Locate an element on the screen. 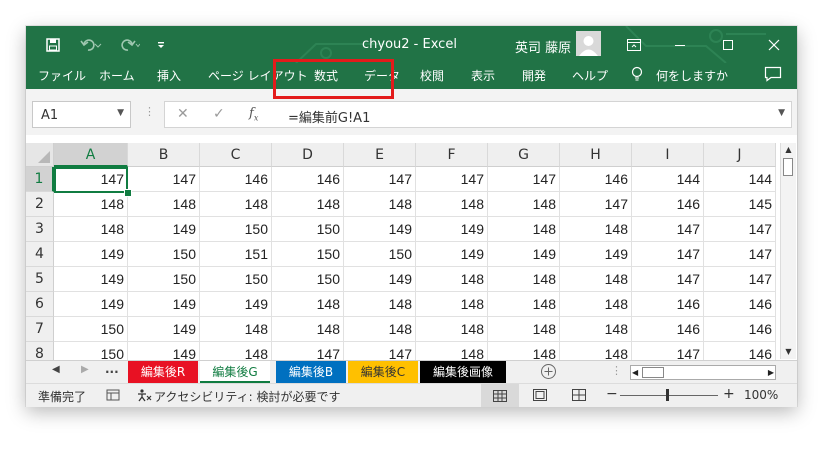  cell-h1: 146 is located at coordinates (596, 179).